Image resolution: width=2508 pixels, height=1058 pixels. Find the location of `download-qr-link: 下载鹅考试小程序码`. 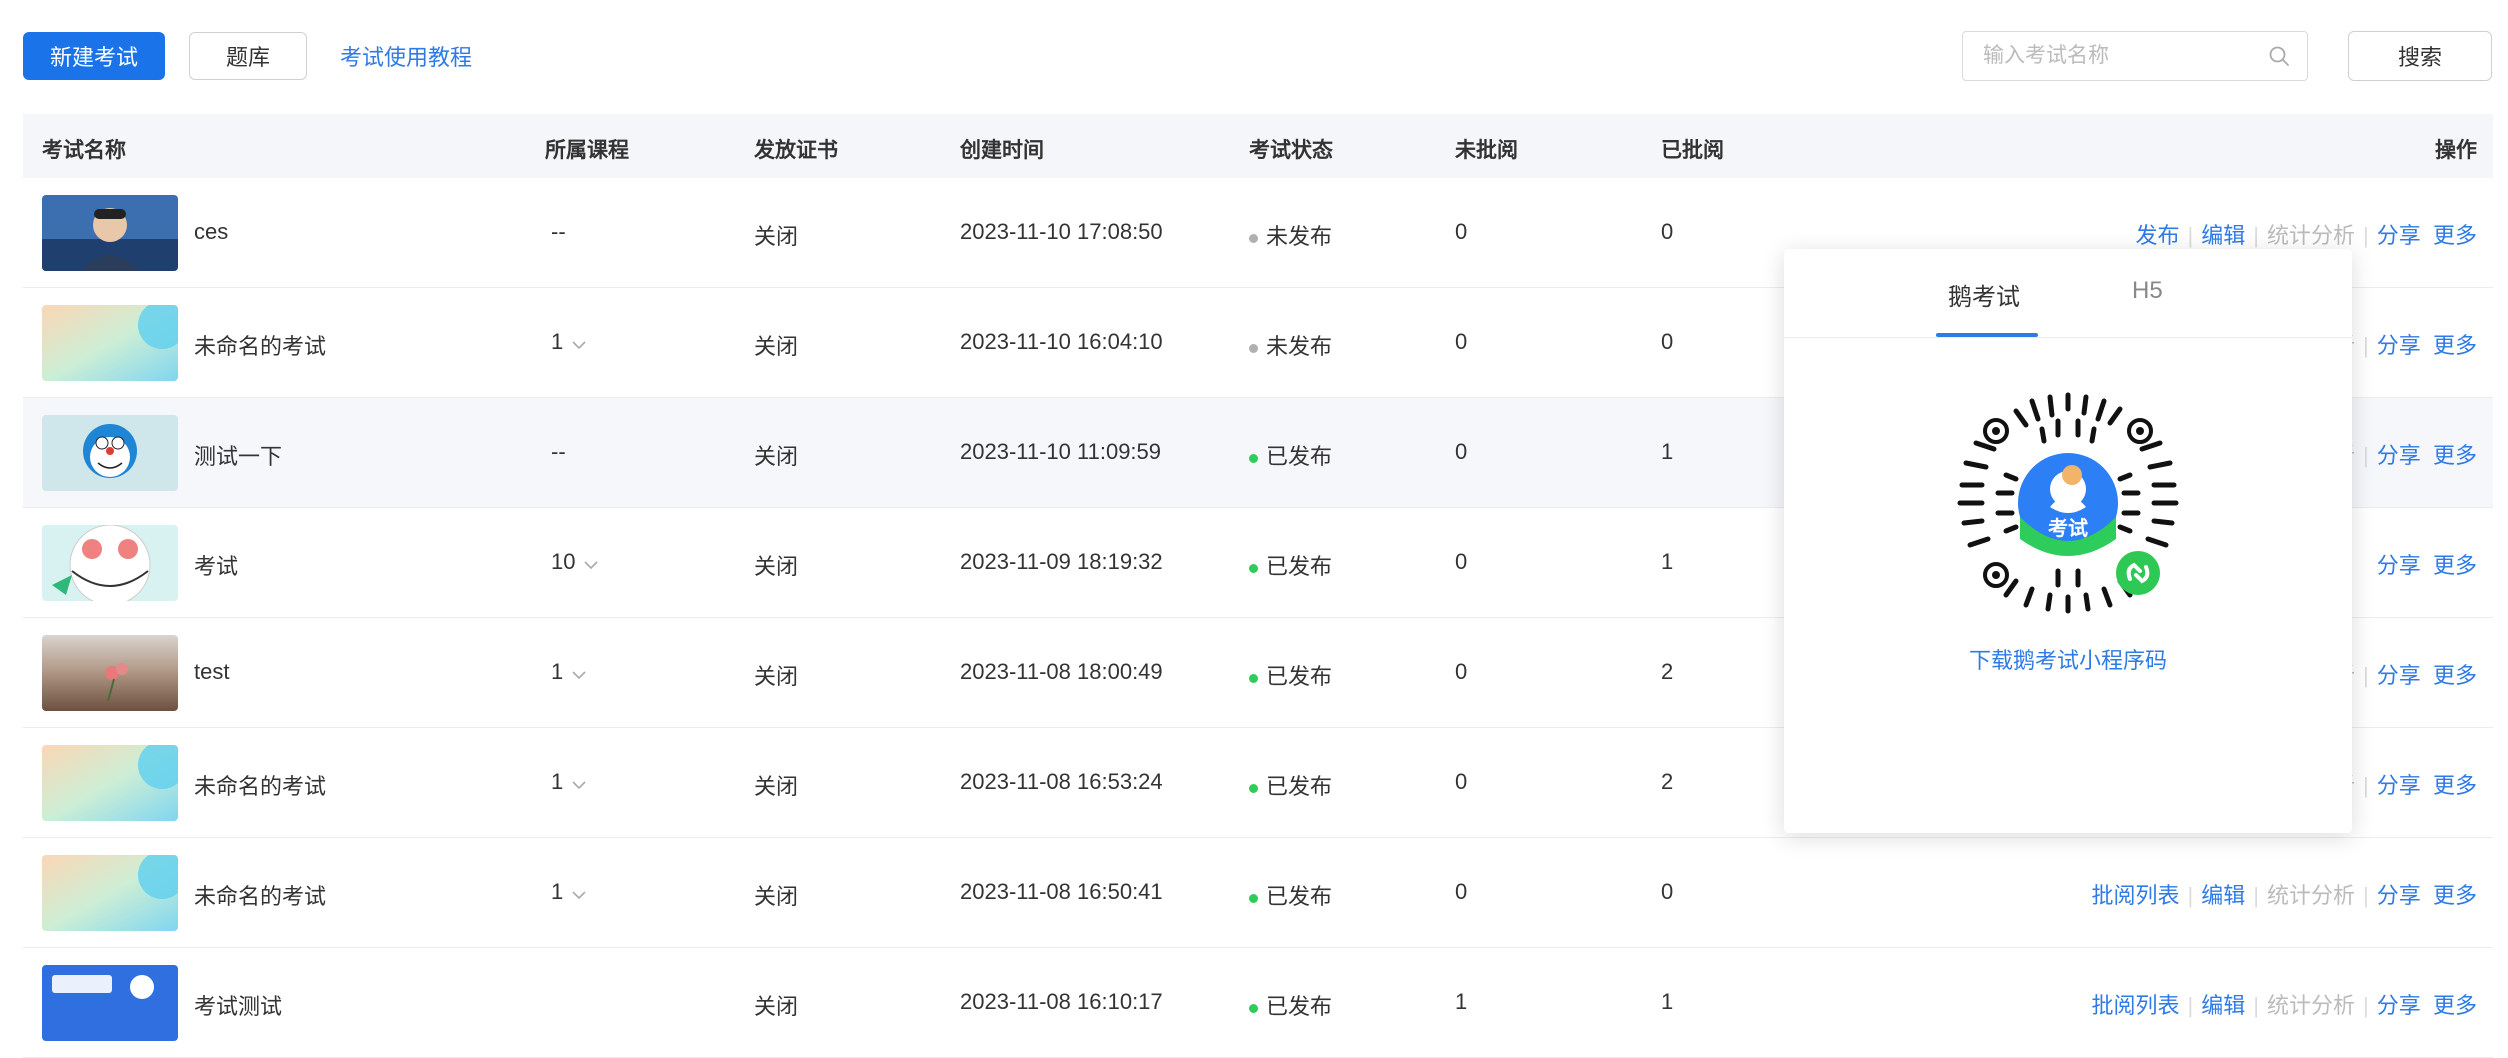

download-qr-link: 下载鹅考试小程序码 is located at coordinates (2068, 659).